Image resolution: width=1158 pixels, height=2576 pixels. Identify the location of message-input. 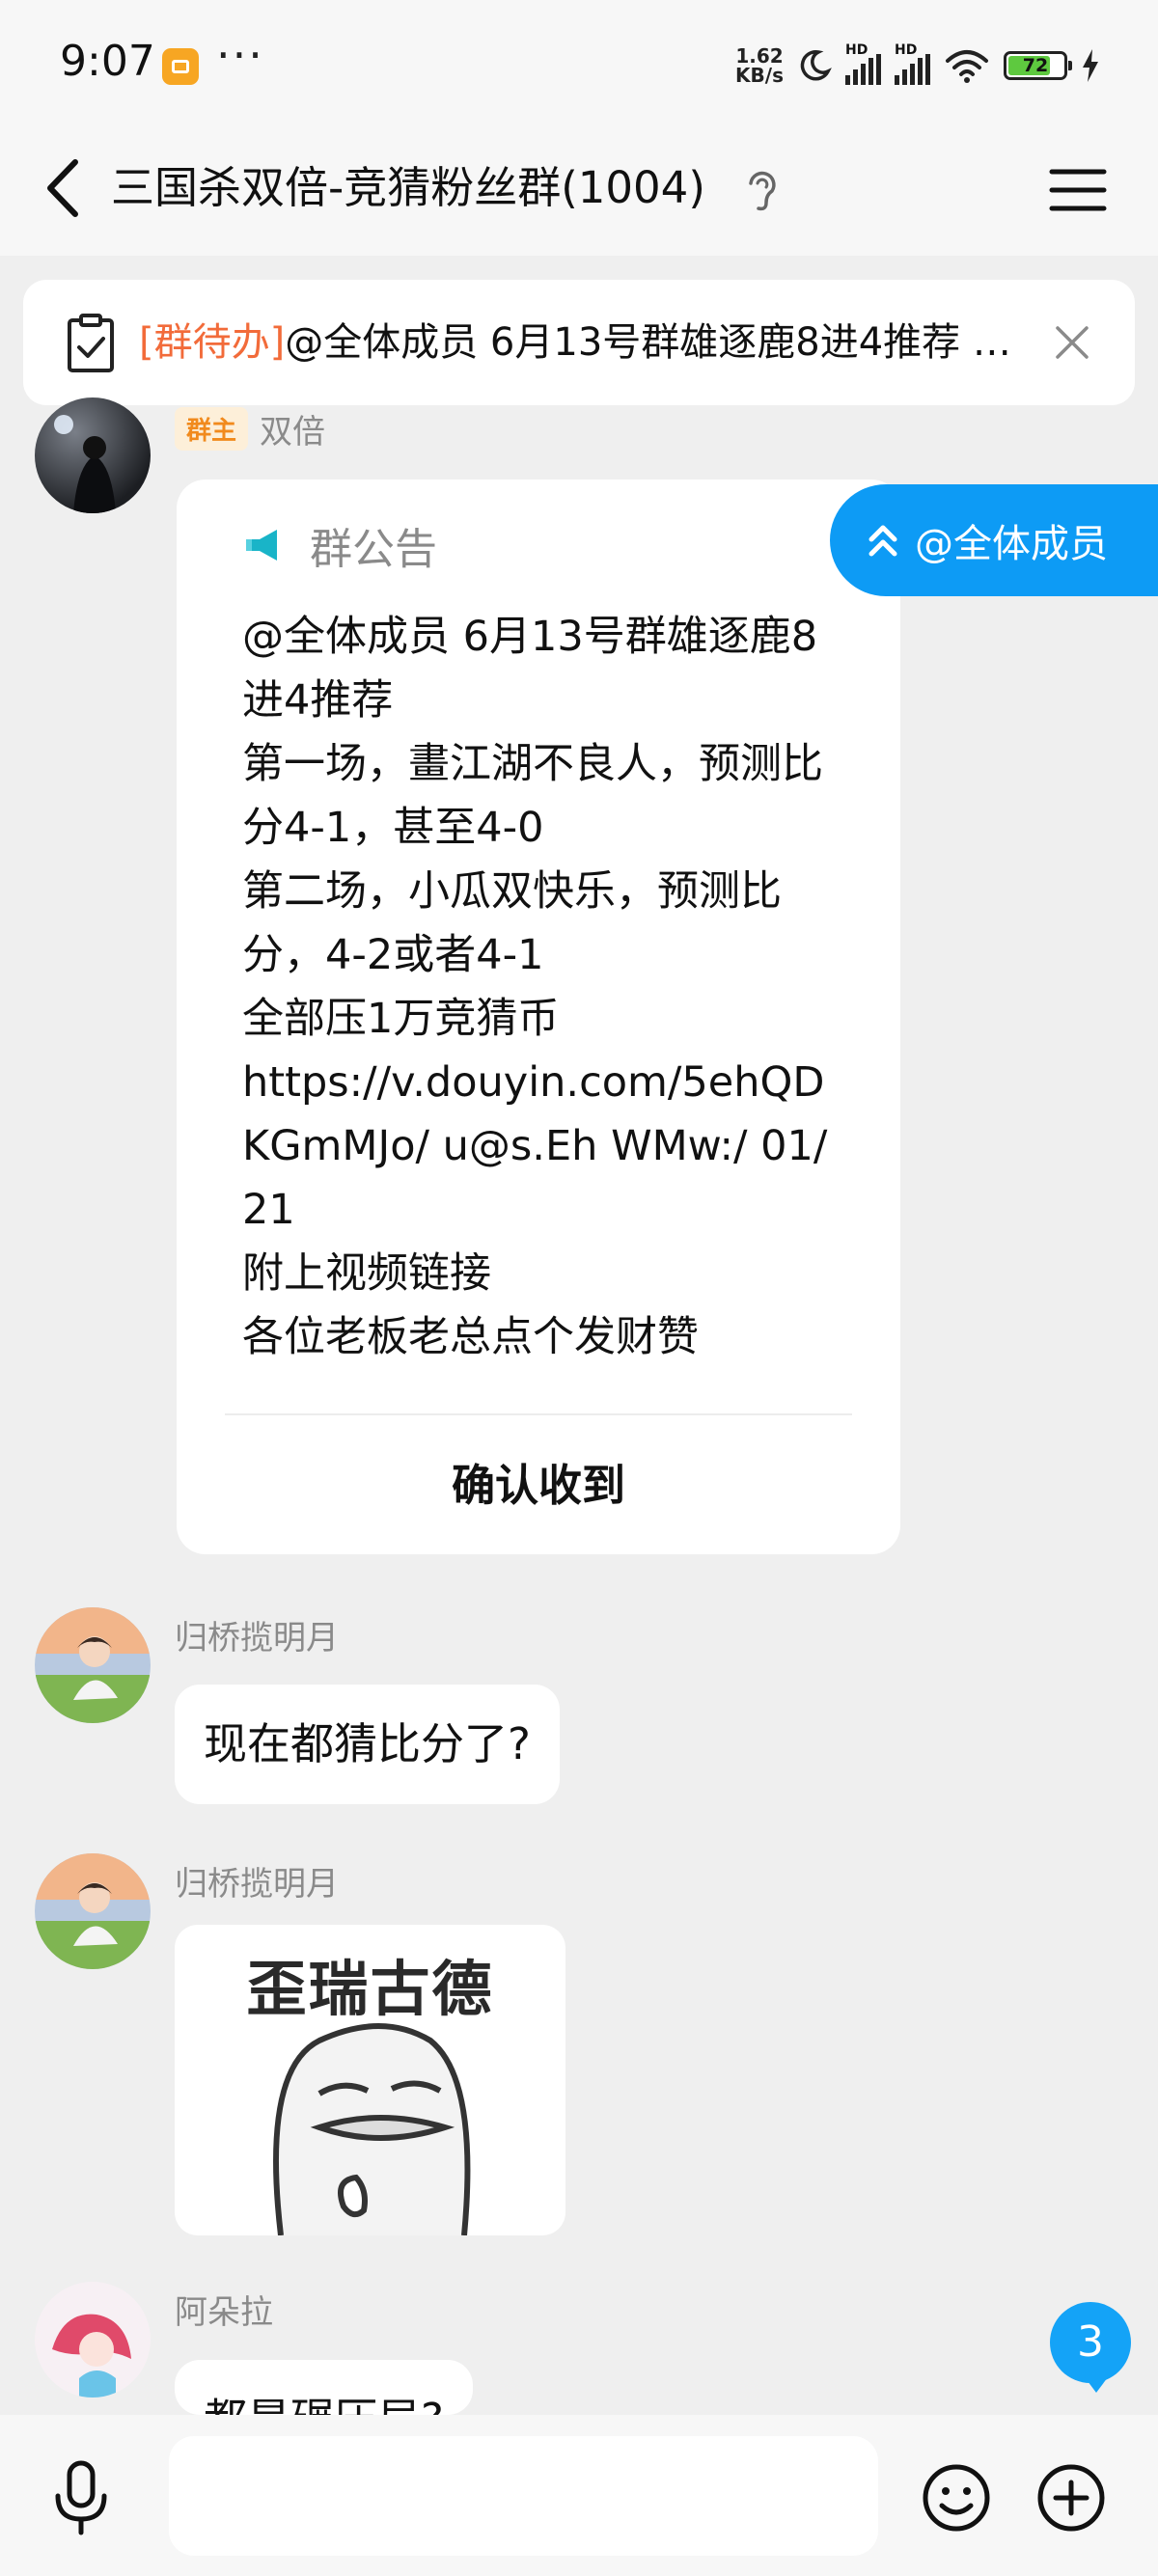
(523, 2496).